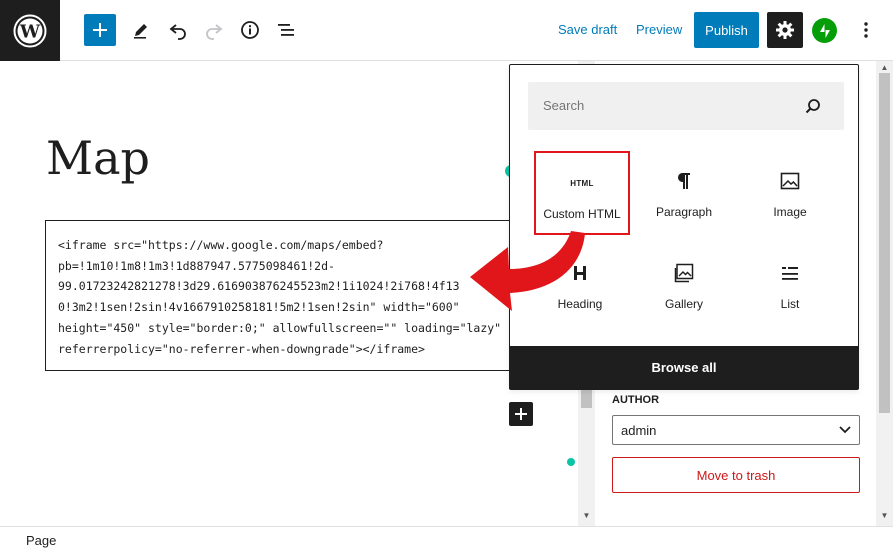  Describe the element at coordinates (884, 243) in the screenshot. I see `scrollbar-thumb` at that location.